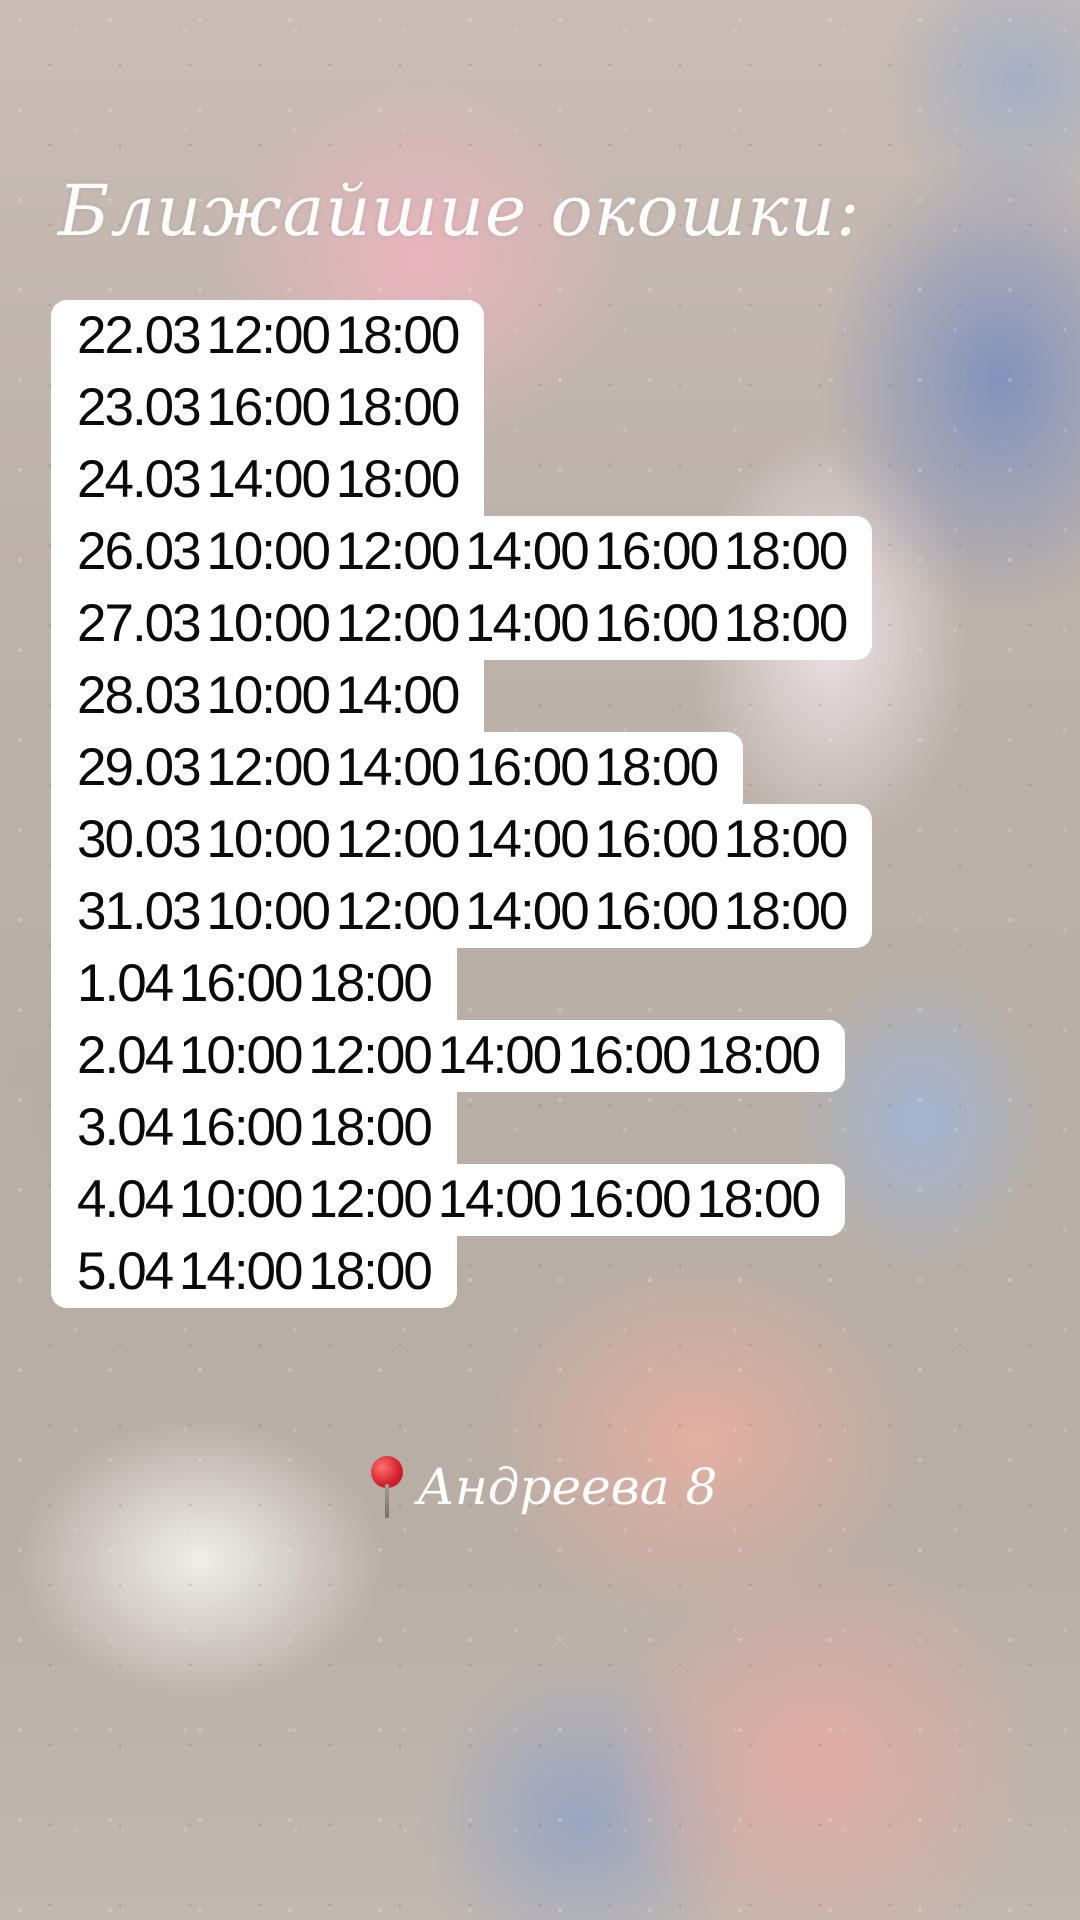  What do you see at coordinates (387, 1488) in the screenshot?
I see `pushpin-icon` at bounding box center [387, 1488].